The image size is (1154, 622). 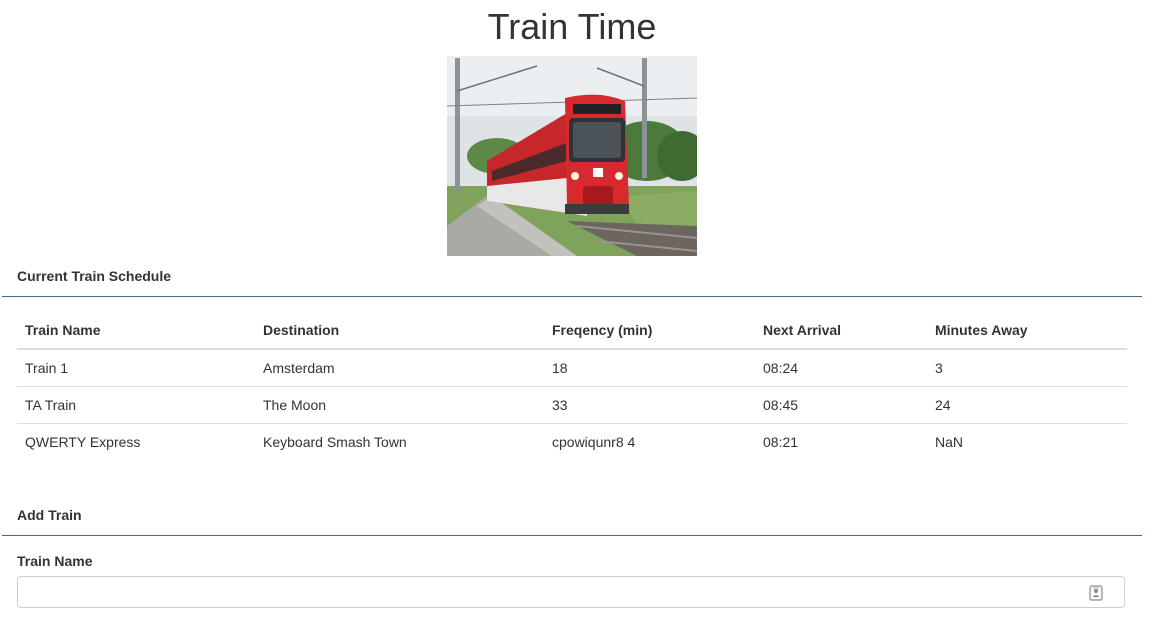 I want to click on cell-destination: Amsterdam, so click(x=399, y=368).